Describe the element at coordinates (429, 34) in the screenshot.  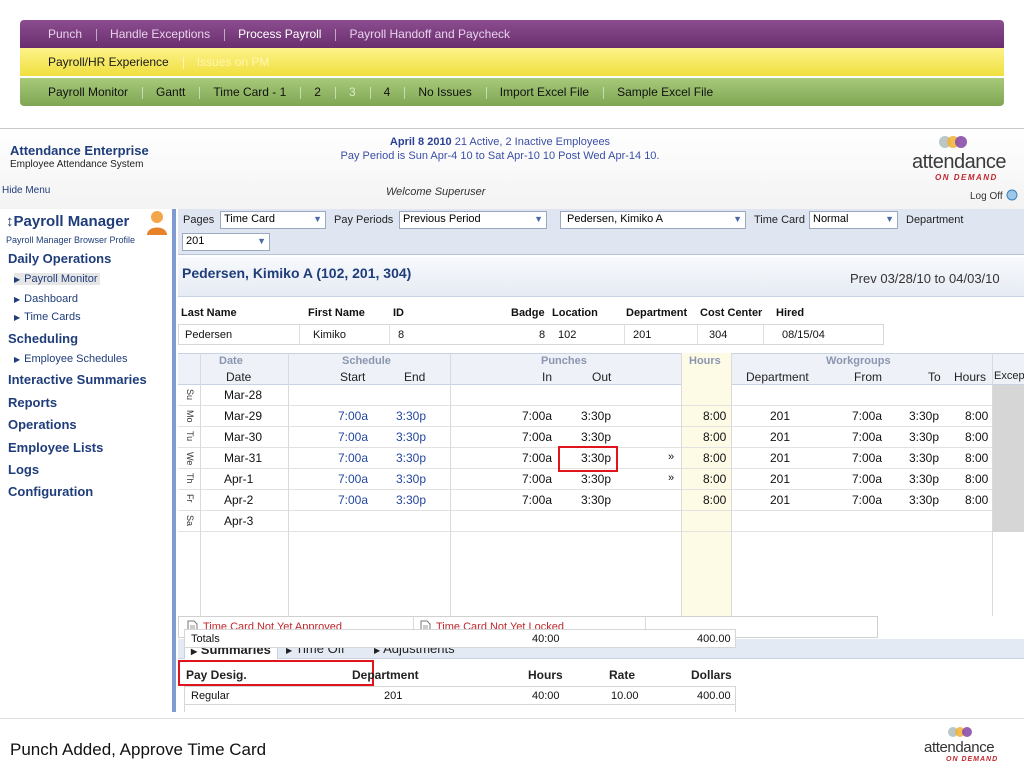
I see `nav-payroll-handoff: Payroll Handoff and Paycheck` at that location.